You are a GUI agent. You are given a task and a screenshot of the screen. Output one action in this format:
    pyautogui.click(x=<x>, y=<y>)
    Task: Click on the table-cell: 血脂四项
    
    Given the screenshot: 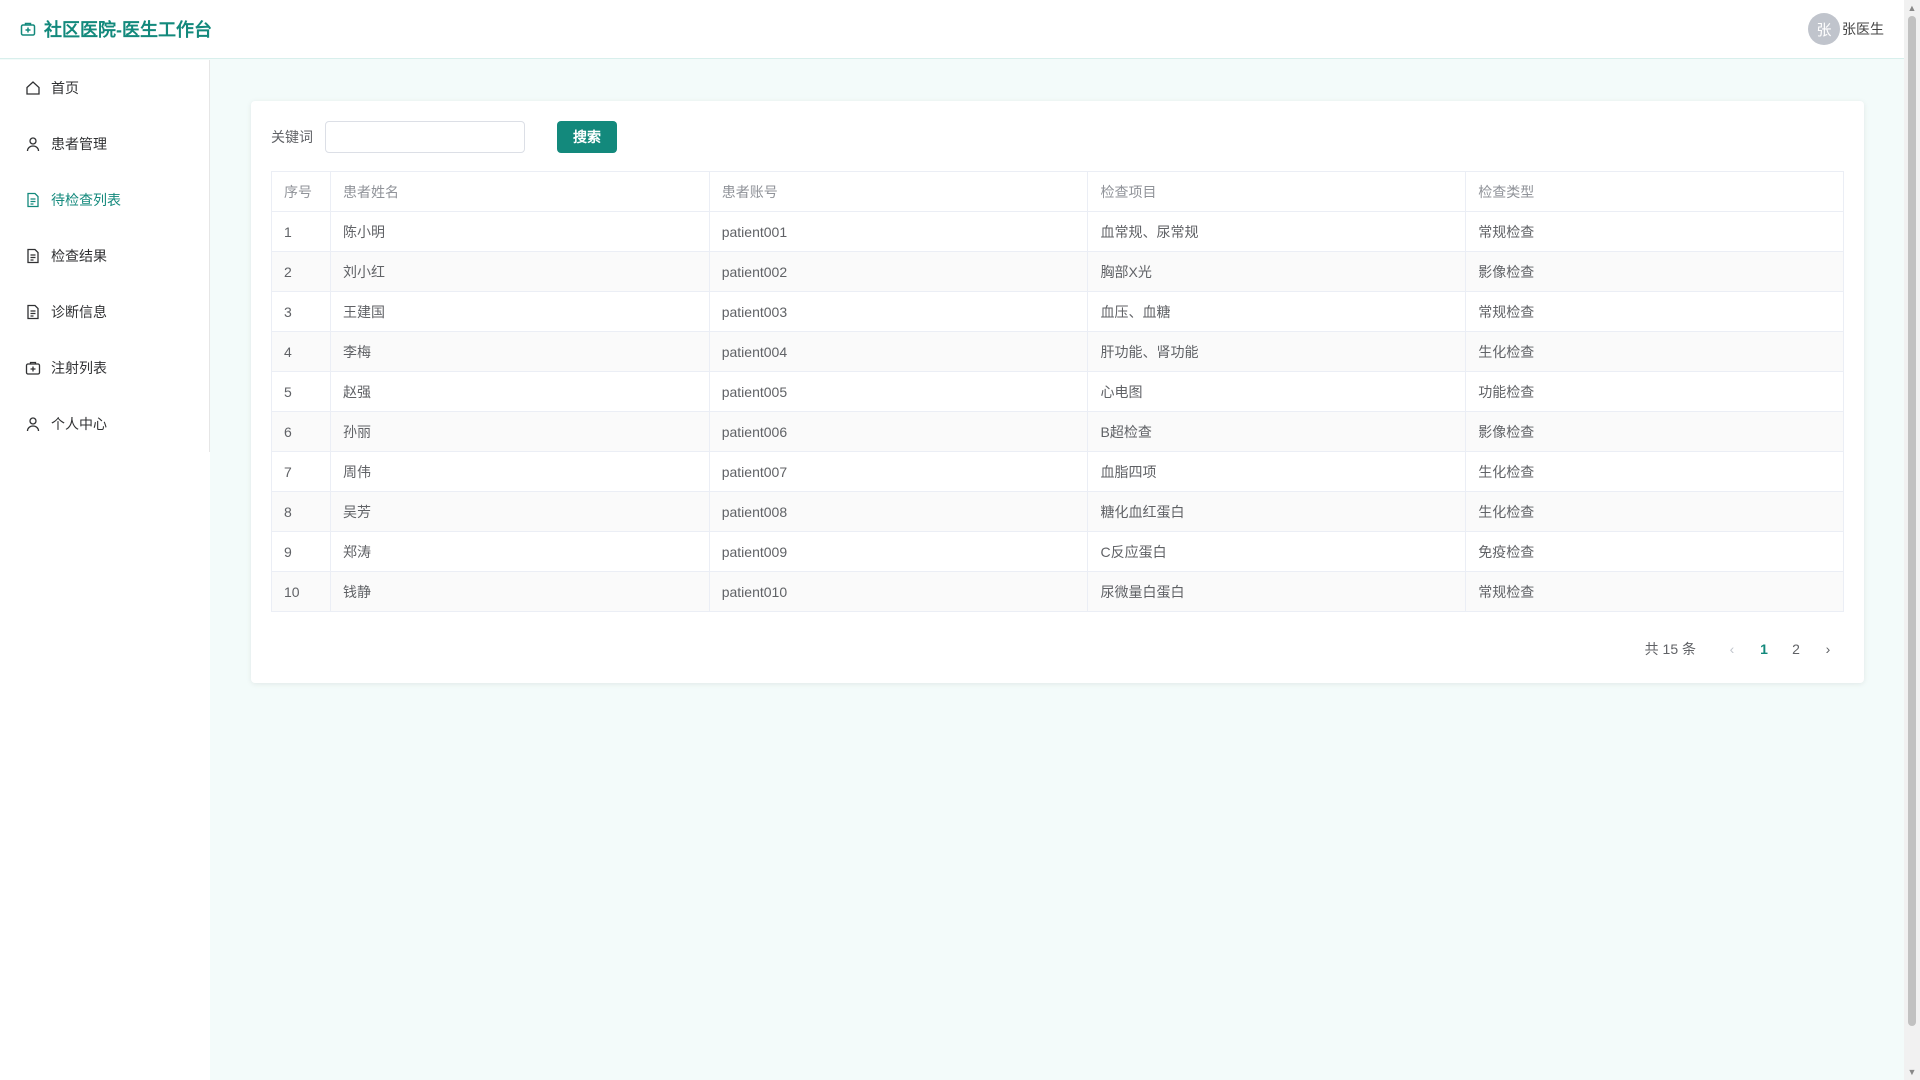 What is the action you would take?
    pyautogui.click(x=1277, y=471)
    